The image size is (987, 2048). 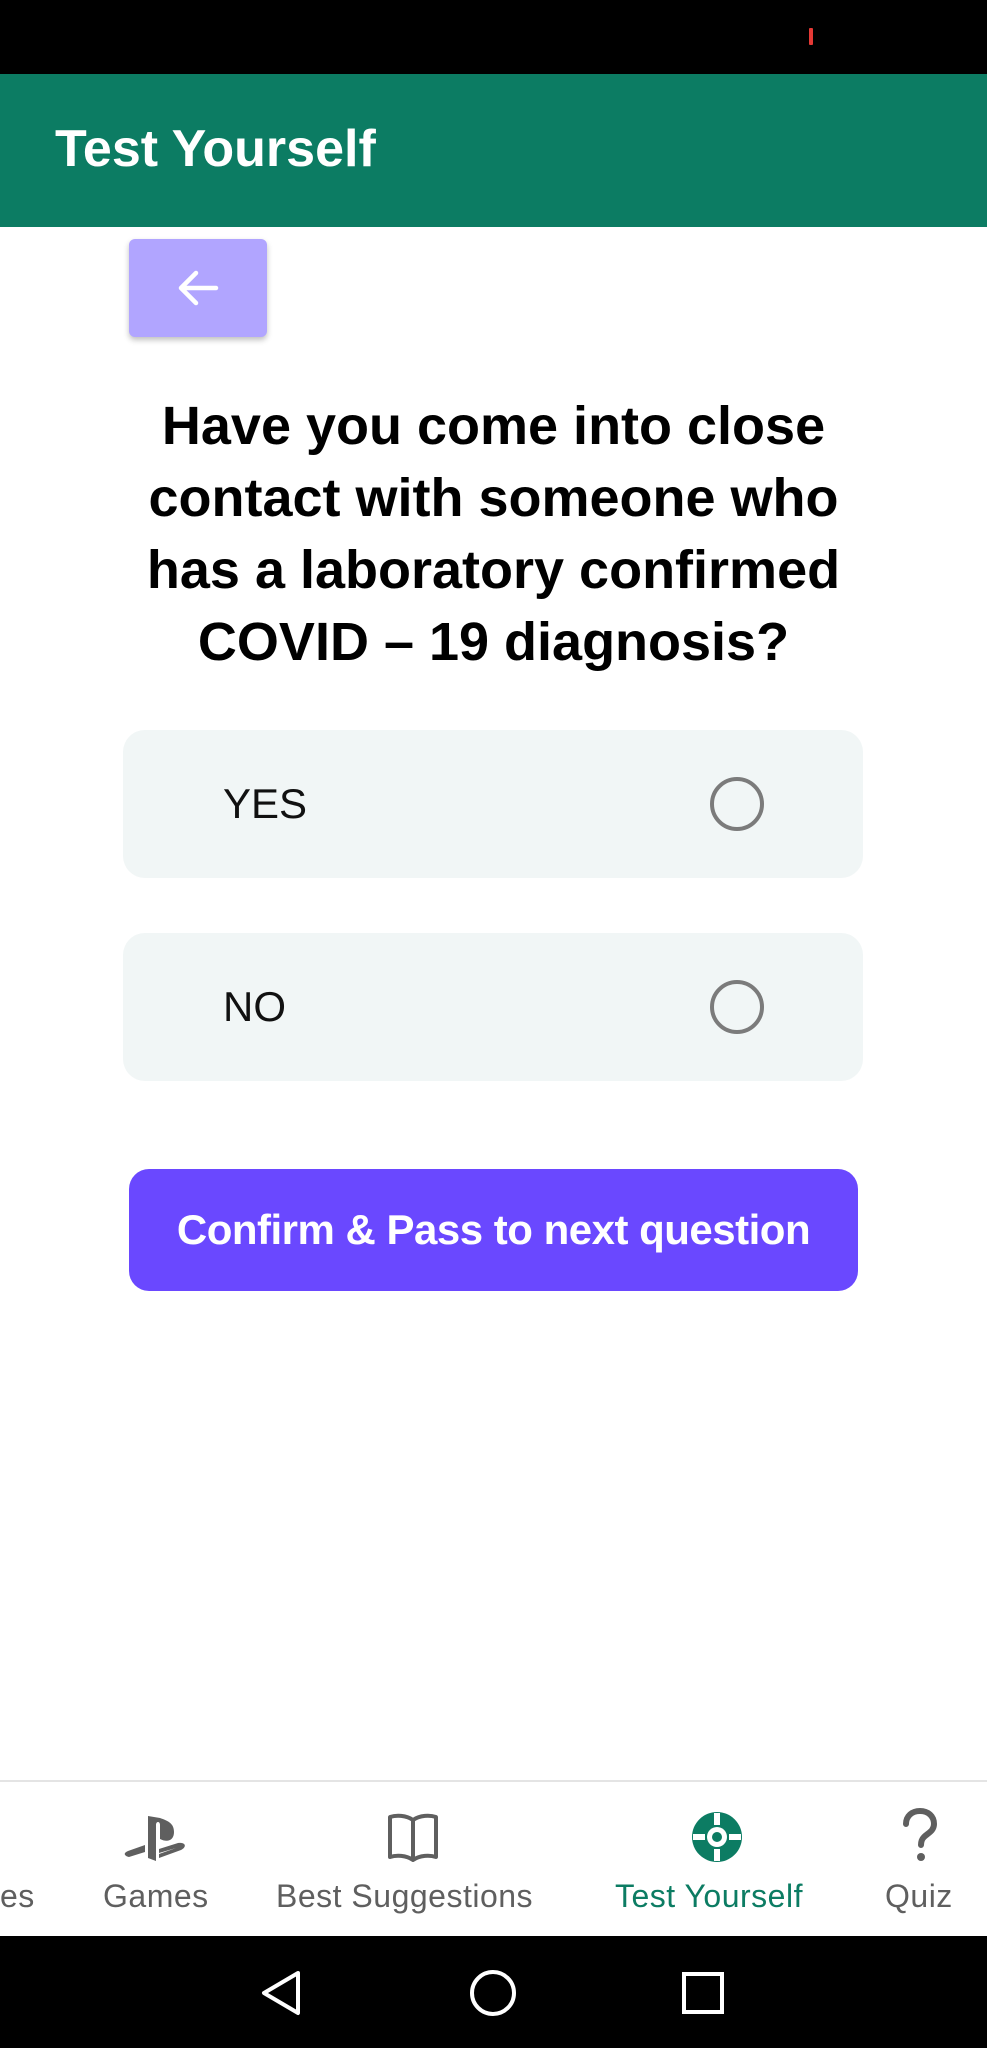 What do you see at coordinates (717, 1837) in the screenshot?
I see `lifebuoy-icon` at bounding box center [717, 1837].